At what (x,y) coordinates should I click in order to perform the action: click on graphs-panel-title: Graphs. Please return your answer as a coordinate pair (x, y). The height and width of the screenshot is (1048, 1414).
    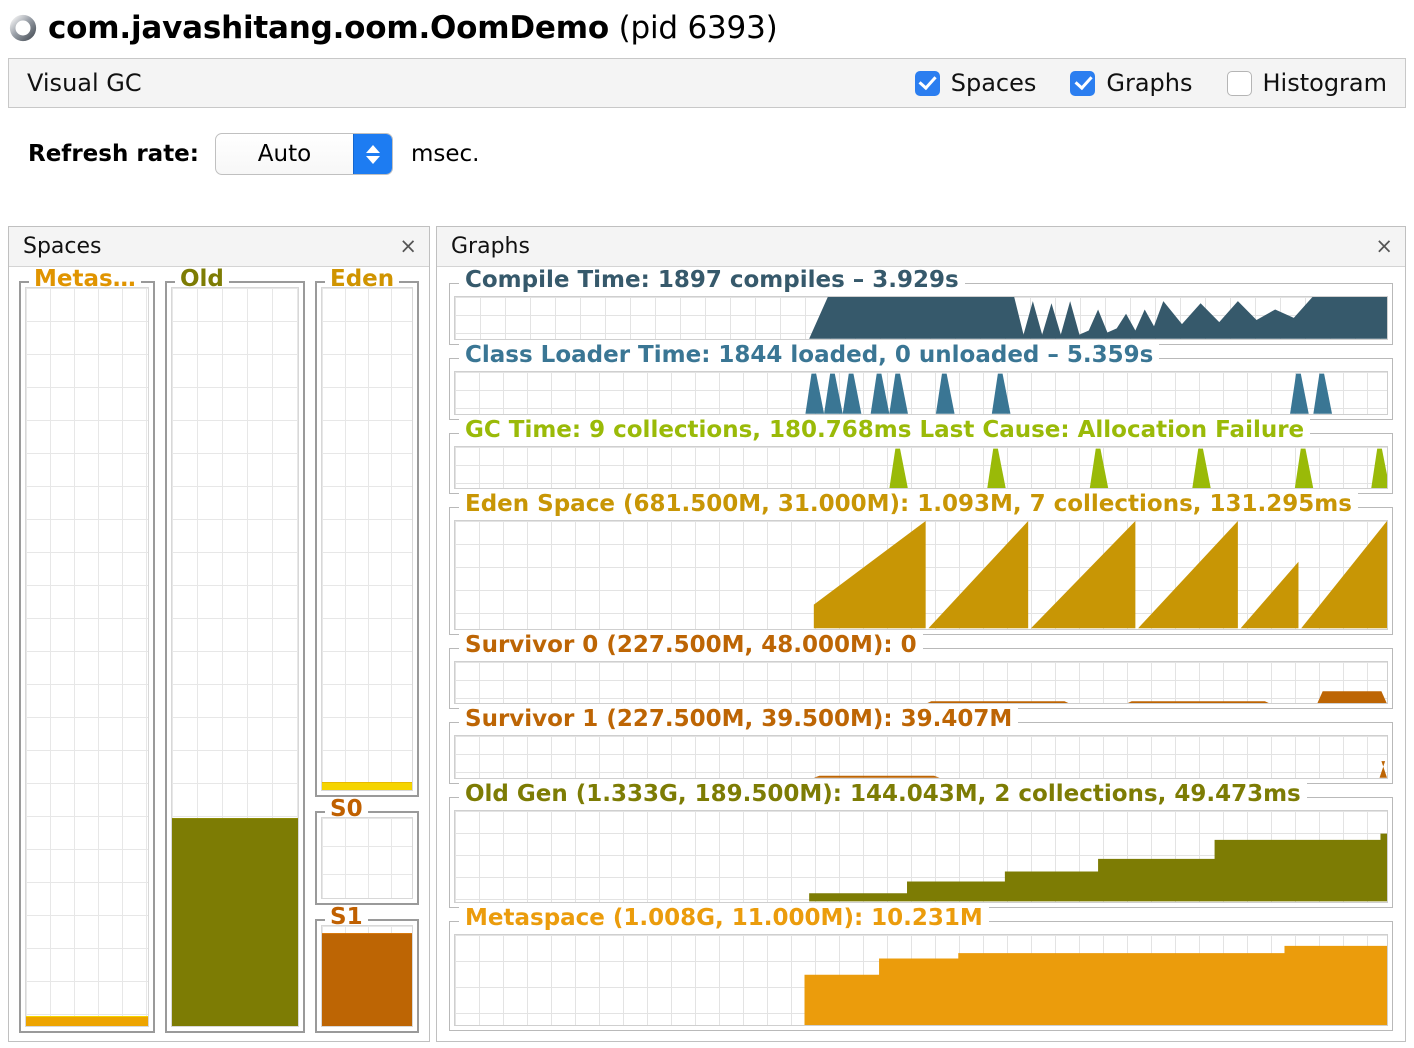
    Looking at the image, I should click on (490, 246).